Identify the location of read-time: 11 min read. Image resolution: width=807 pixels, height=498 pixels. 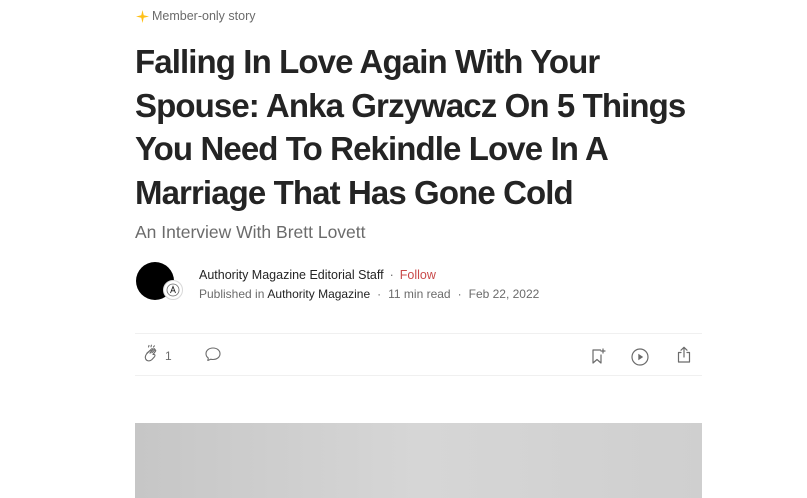
(419, 294).